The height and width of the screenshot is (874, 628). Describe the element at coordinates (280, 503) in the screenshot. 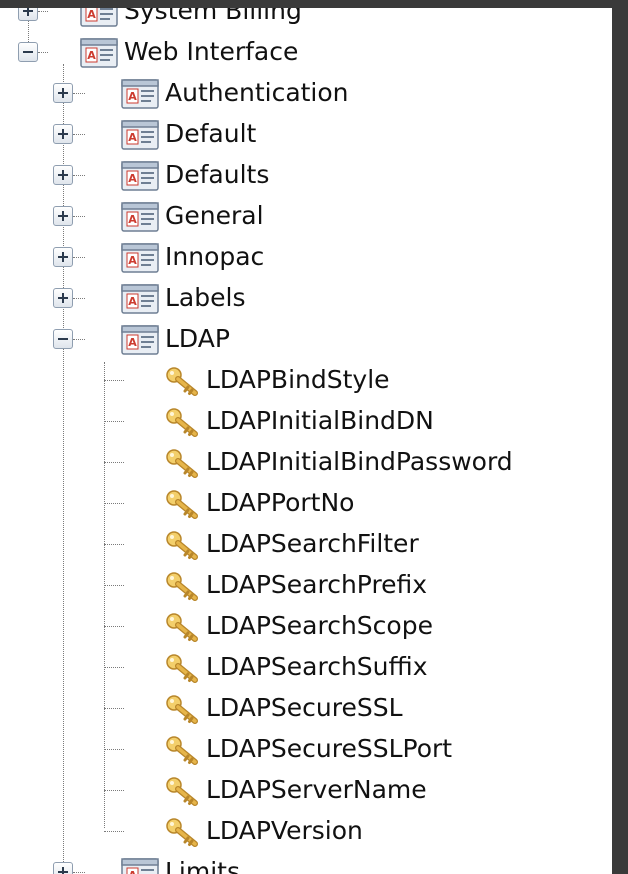

I see `tree-leaf-ldapportno: LDAPPortNo` at that location.